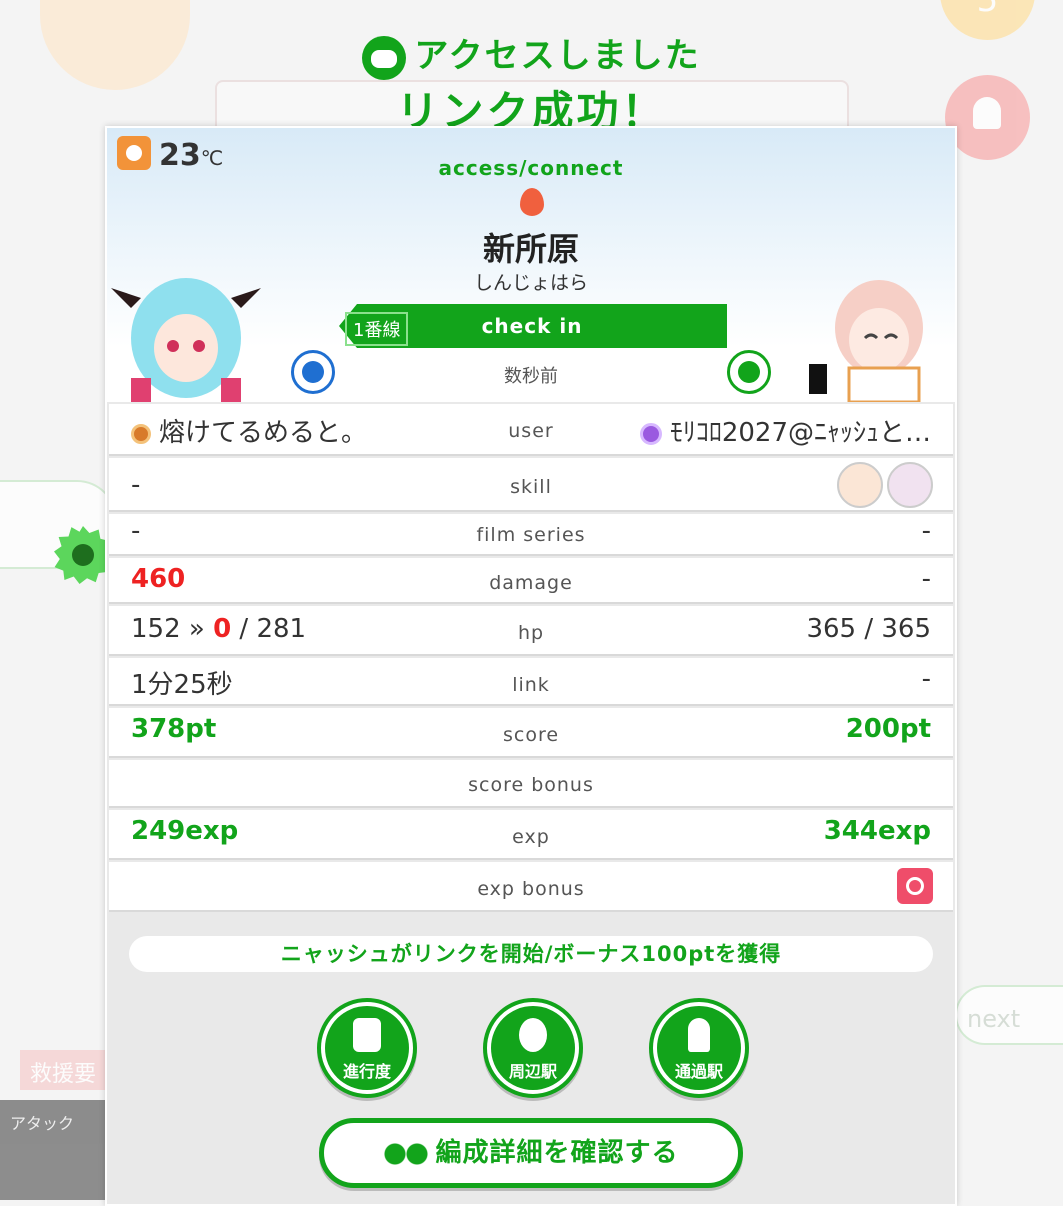  Describe the element at coordinates (531, 168) in the screenshot. I see `access-connect-label: access/connect` at that location.